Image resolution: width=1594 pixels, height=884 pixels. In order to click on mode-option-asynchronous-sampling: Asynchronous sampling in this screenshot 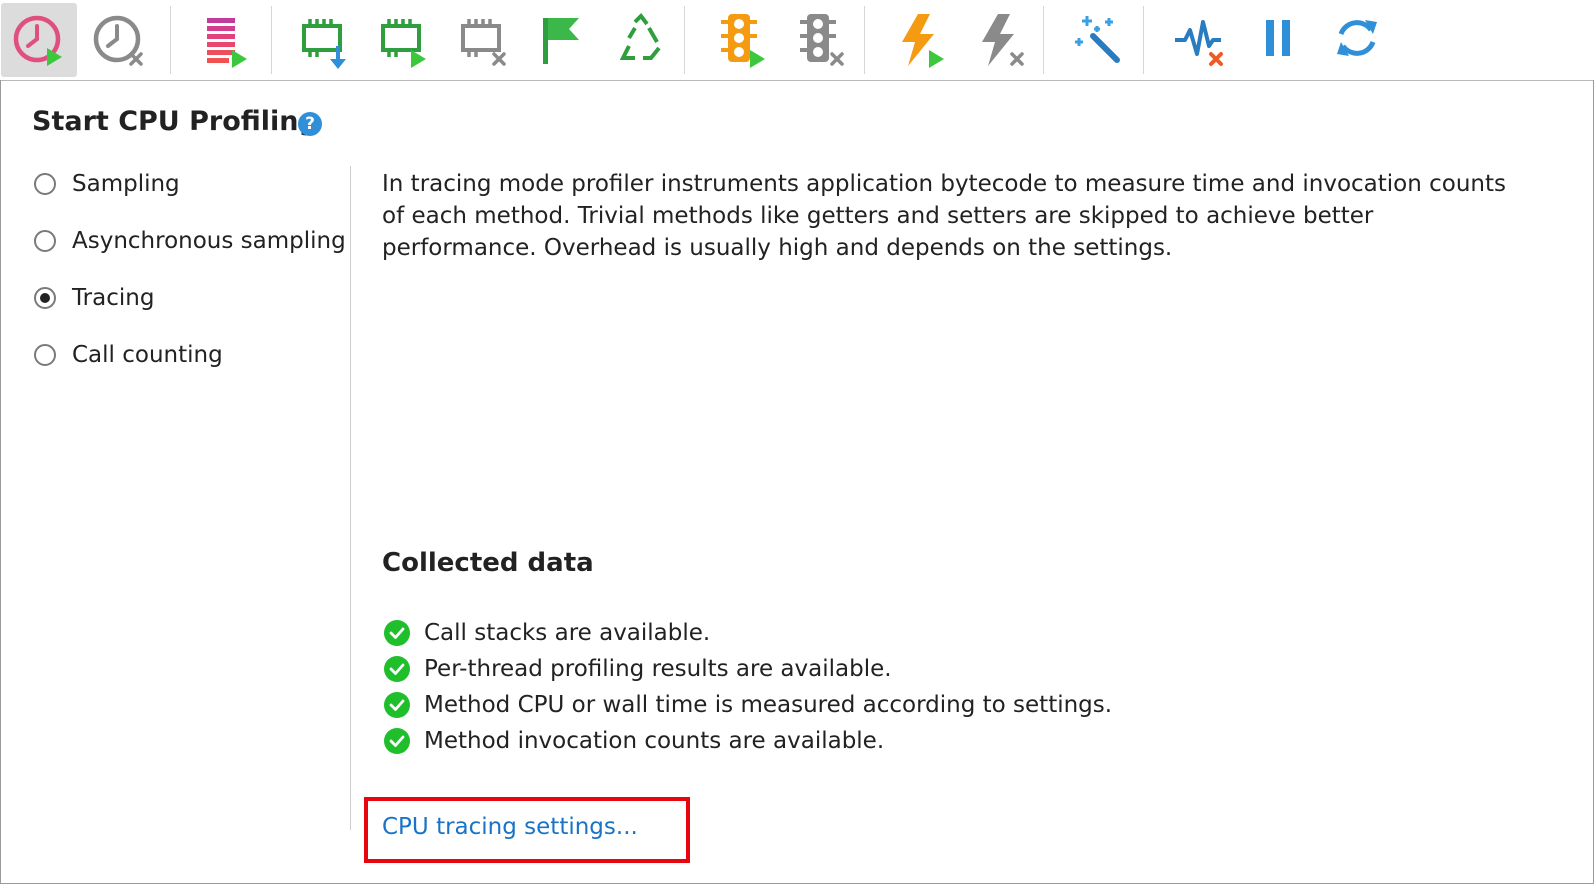, I will do `click(190, 241)`.